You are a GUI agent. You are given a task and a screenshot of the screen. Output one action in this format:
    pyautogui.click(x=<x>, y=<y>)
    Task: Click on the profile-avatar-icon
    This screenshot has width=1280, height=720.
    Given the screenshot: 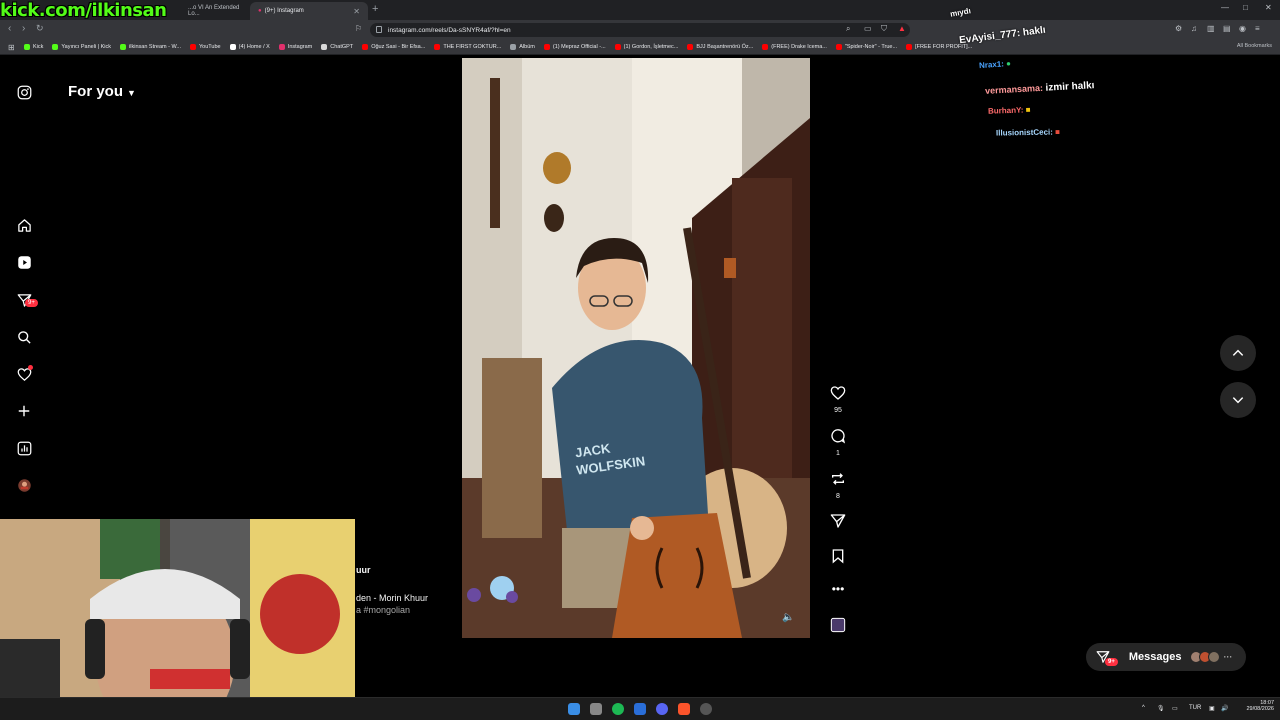 What is the action you would take?
    pyautogui.click(x=24, y=485)
    